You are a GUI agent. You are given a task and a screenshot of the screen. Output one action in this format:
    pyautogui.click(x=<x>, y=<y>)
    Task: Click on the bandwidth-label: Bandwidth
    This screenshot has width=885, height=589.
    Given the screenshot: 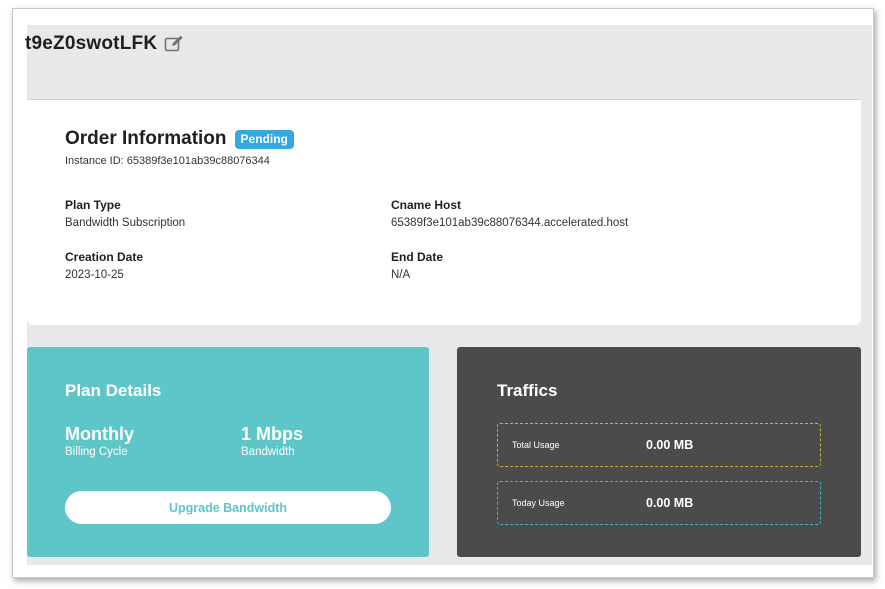 What is the action you would take?
    pyautogui.click(x=268, y=452)
    